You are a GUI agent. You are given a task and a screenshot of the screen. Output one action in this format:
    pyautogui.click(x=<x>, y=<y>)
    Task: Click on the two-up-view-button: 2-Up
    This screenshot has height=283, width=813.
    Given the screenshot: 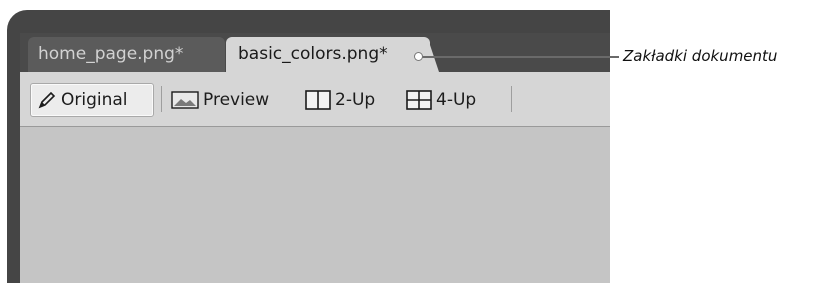 What is the action you would take?
    pyautogui.click(x=348, y=100)
    